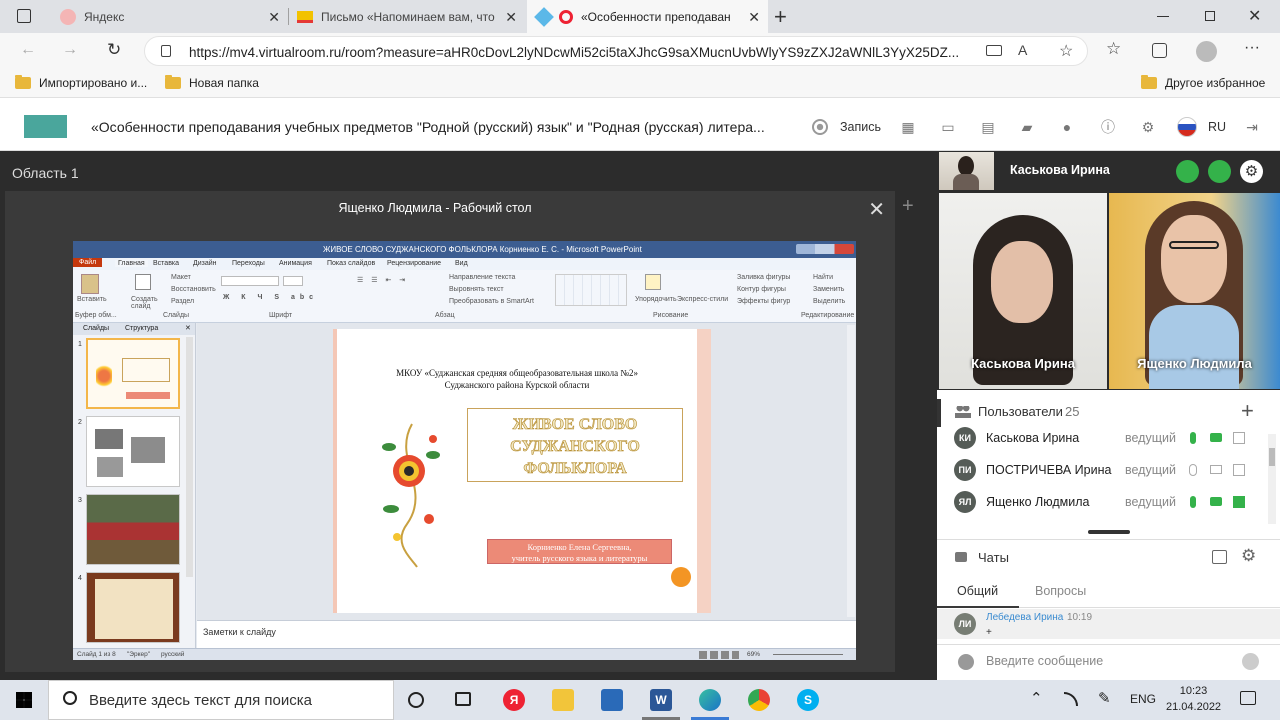 Image resolution: width=1280 pixels, height=720 pixels. Describe the element at coordinates (170, 16) in the screenshot. I see `tab-yandex: Яндекс ✕` at that location.